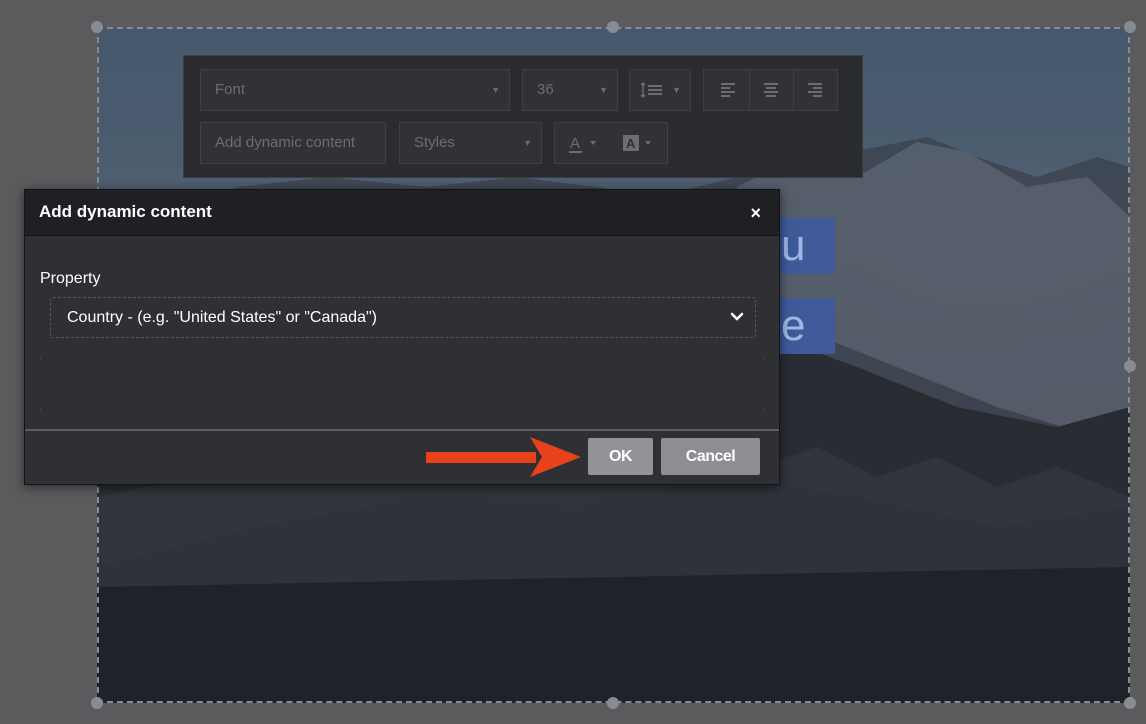  Describe the element at coordinates (613, 703) in the screenshot. I see `resize-handle-bottom-center` at that location.